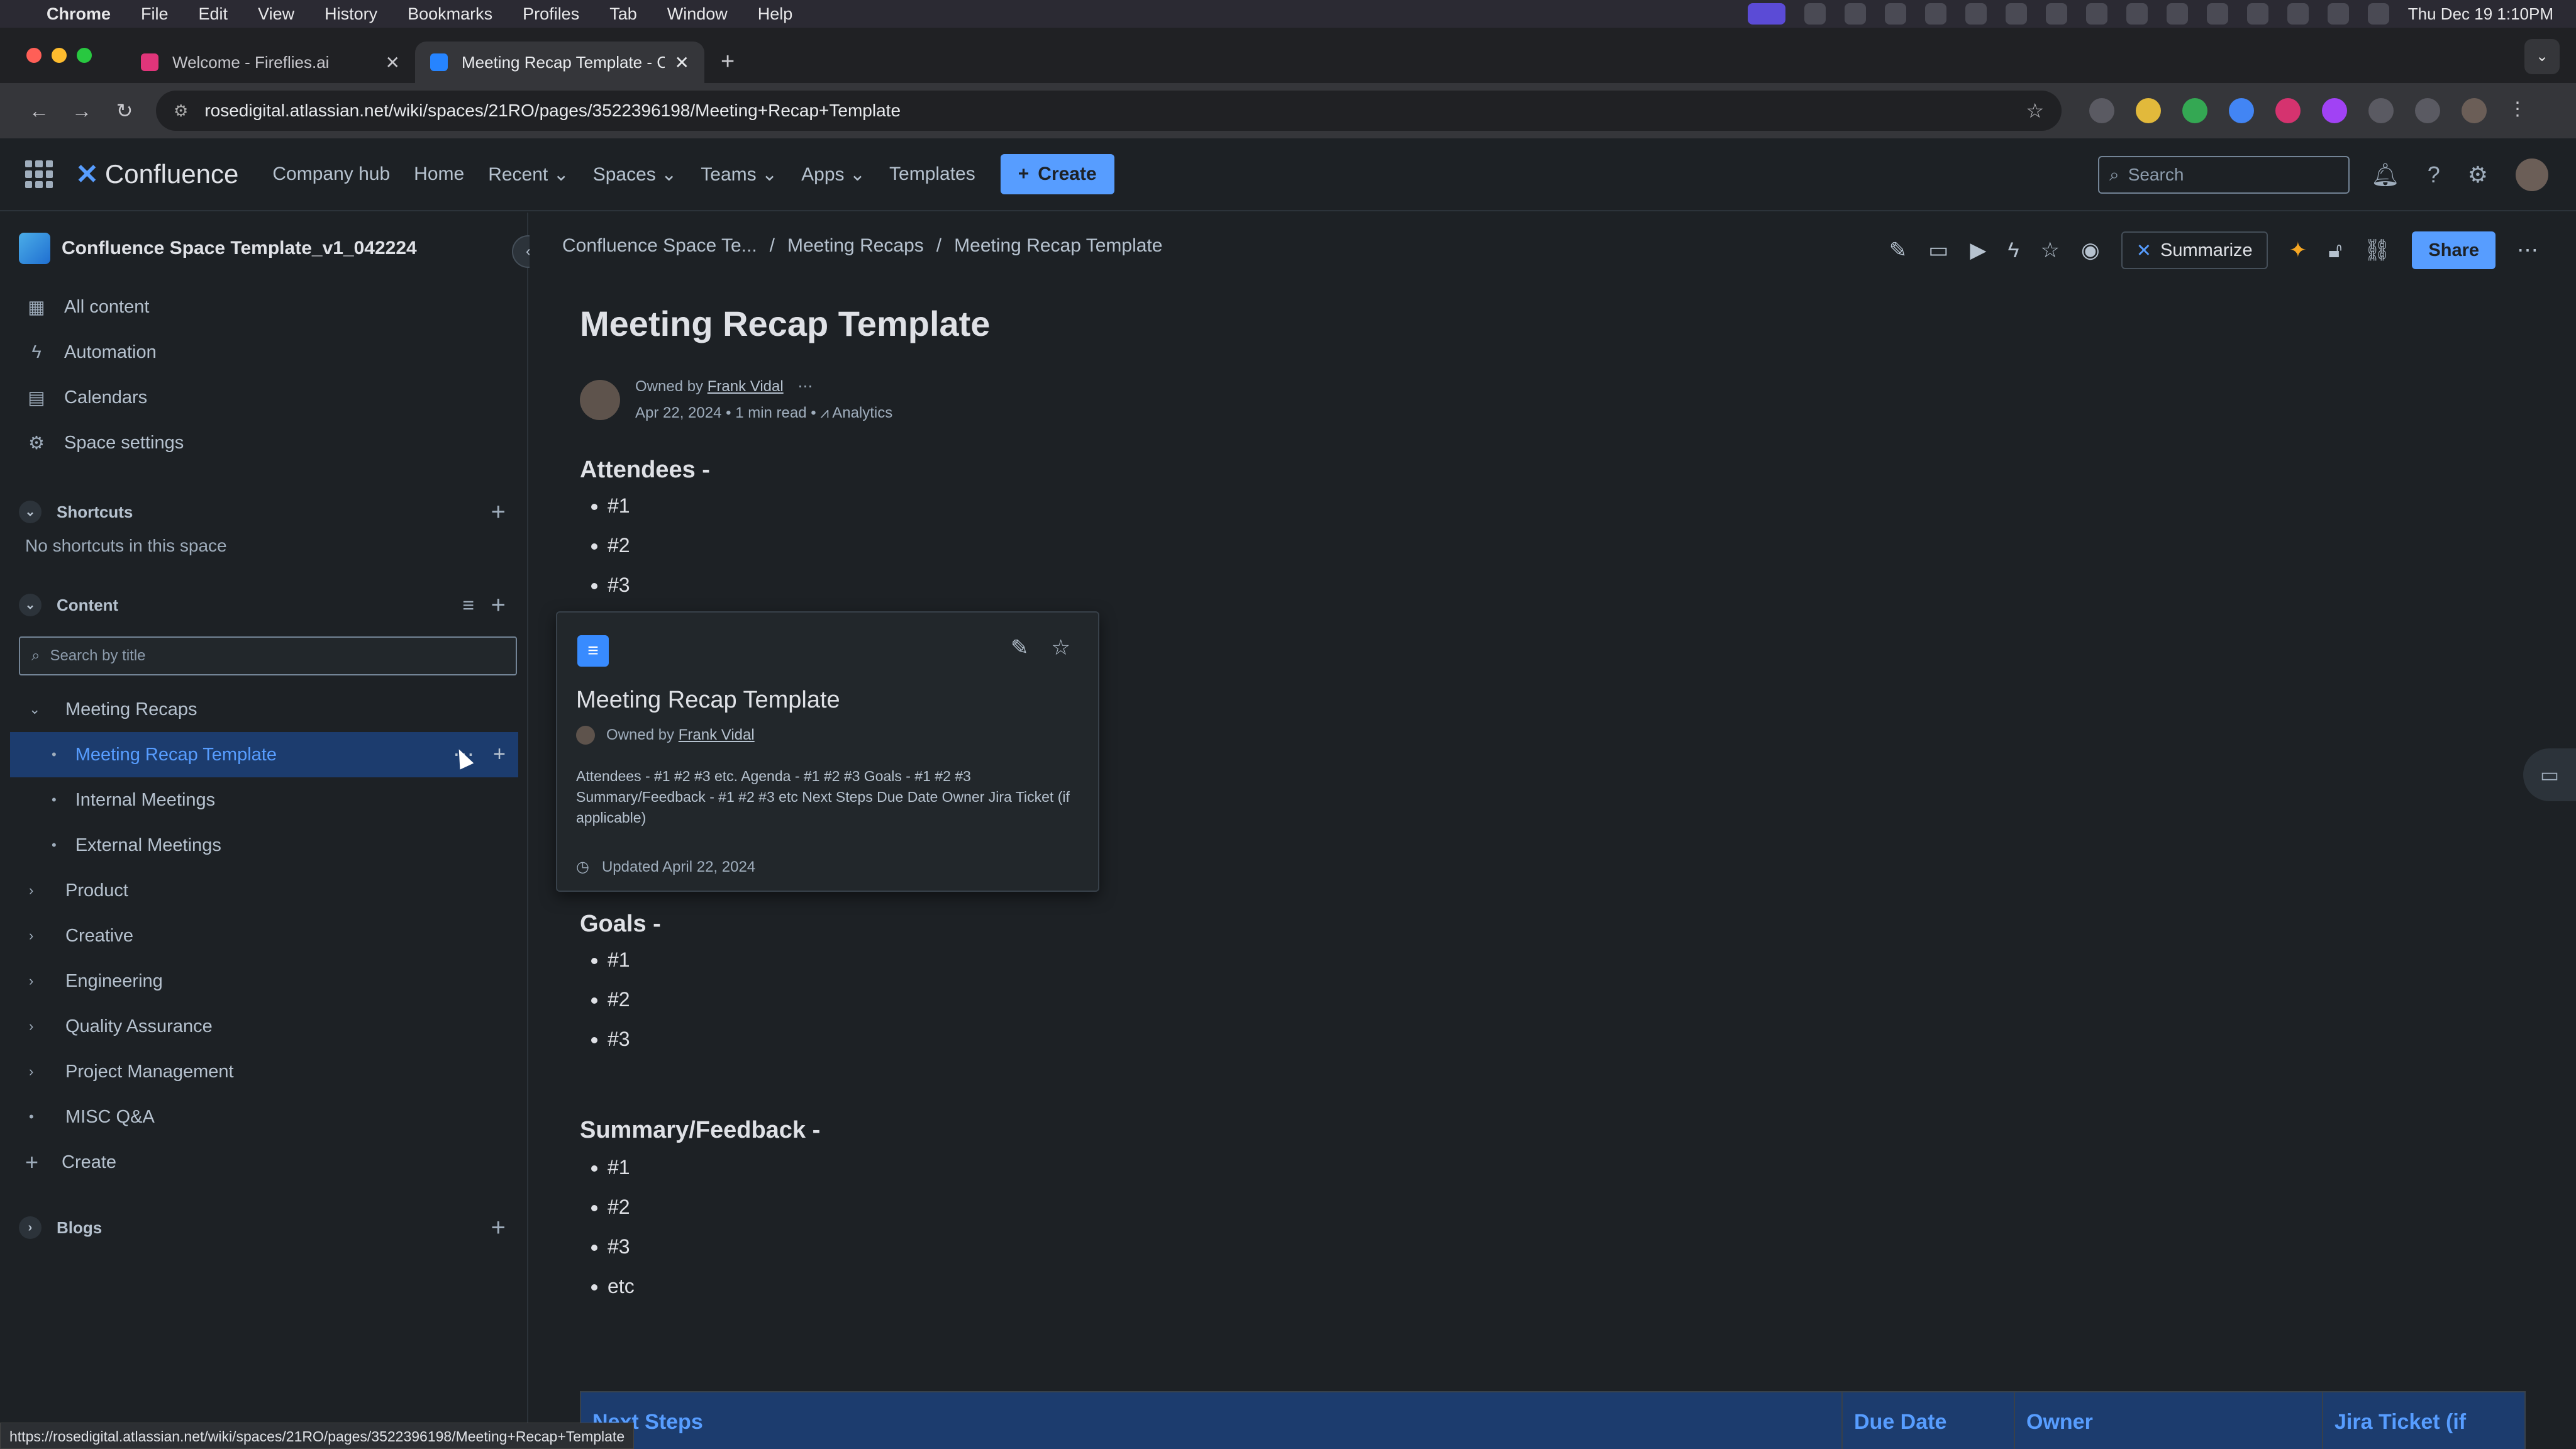 This screenshot has height=1449, width=2576. Describe the element at coordinates (263, 442) in the screenshot. I see `sidebar-item-space-settings: ⚙ Space settings` at that location.